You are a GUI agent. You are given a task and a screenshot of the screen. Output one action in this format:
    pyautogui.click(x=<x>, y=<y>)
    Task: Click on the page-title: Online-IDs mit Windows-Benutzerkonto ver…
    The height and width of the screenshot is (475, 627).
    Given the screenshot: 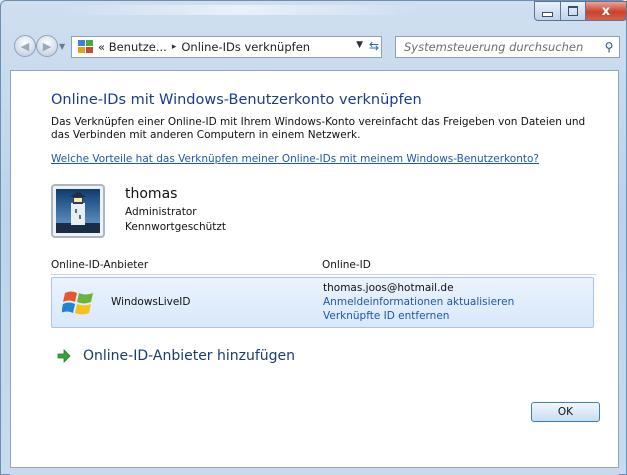 What is the action you would take?
    pyautogui.click(x=236, y=100)
    